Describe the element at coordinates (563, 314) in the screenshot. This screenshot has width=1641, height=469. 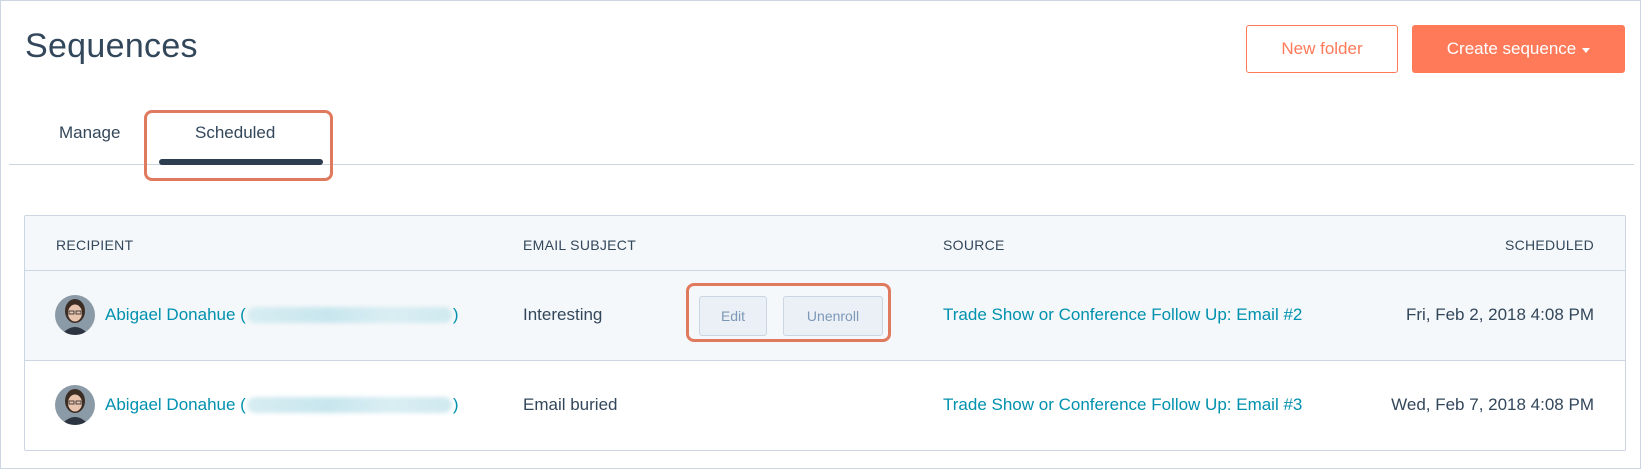
I see `email-subject: Interesting` at that location.